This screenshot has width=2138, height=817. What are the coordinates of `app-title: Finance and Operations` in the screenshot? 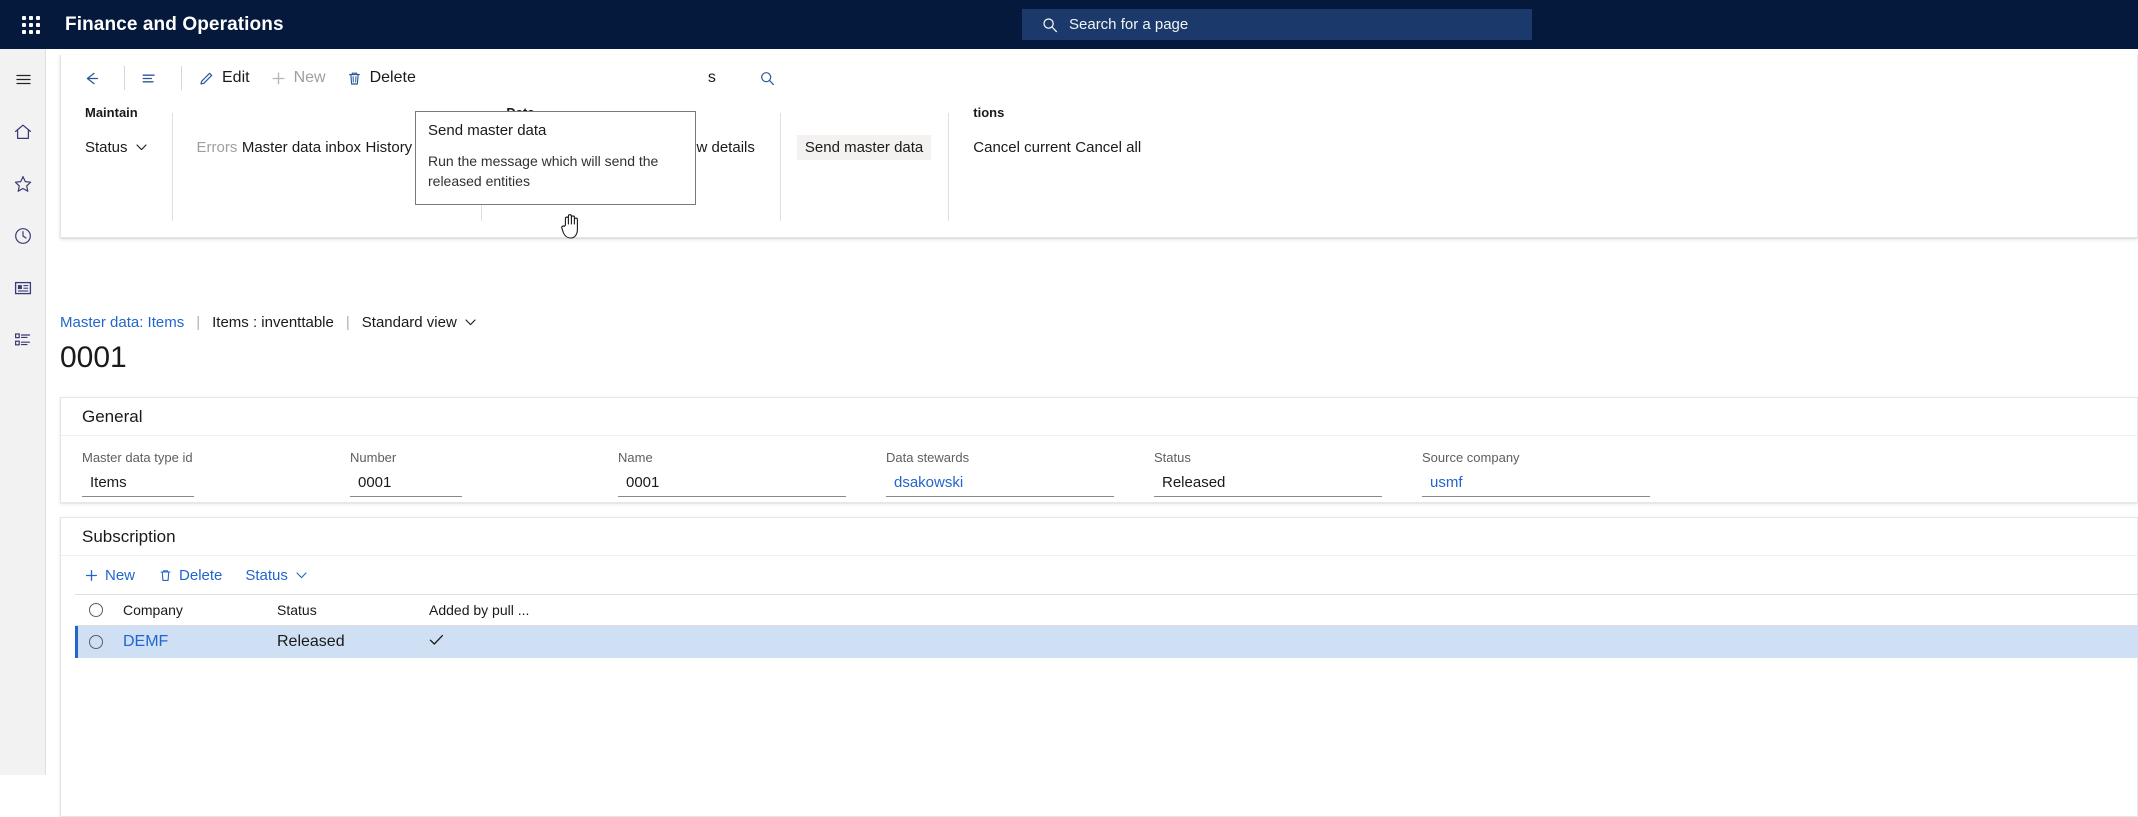 It's located at (174, 25).